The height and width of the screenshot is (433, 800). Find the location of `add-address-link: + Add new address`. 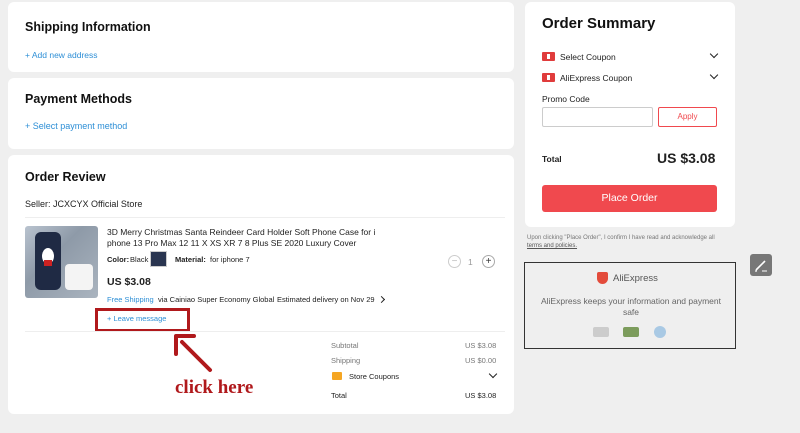

add-address-link: + Add new address is located at coordinates (61, 55).